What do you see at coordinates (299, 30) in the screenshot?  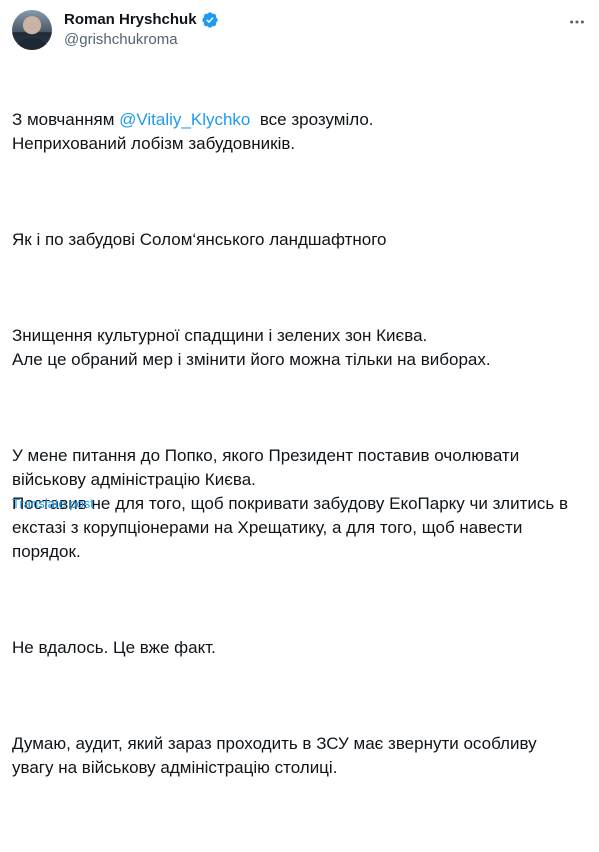 I see `tweet-header: Roman Hryshchuk @grishchukroma` at bounding box center [299, 30].